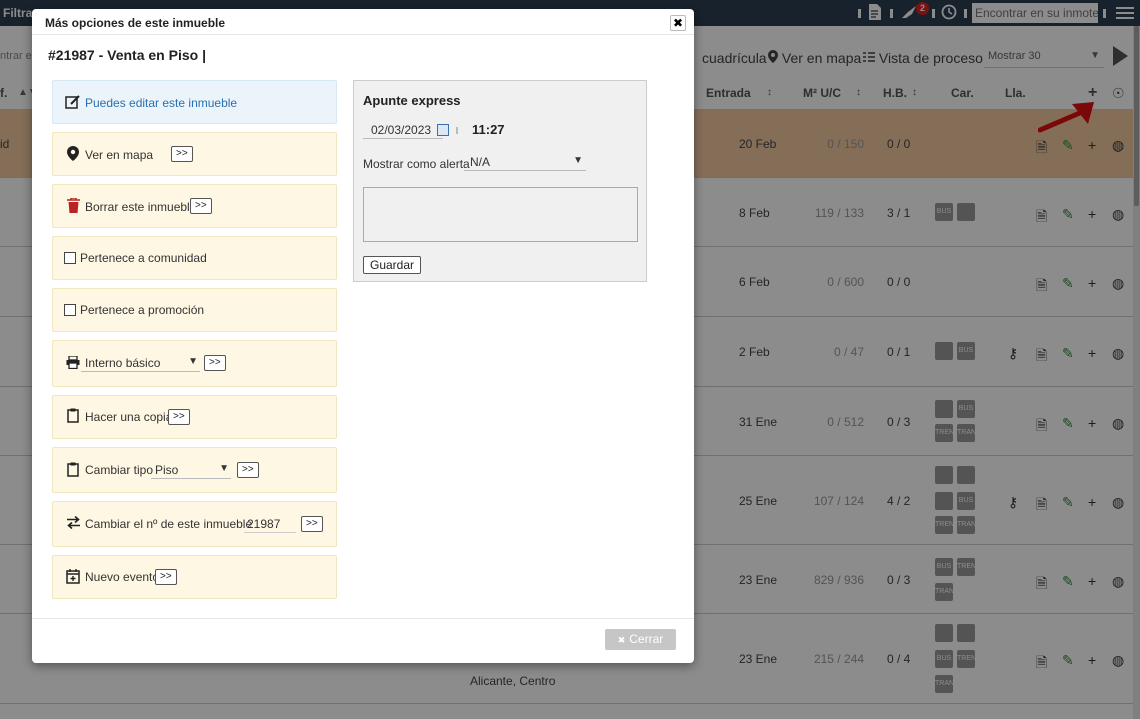 This screenshot has width=1140, height=719. Describe the element at coordinates (161, 103) in the screenshot. I see `edit-label: Puedes editar este inmueble` at that location.